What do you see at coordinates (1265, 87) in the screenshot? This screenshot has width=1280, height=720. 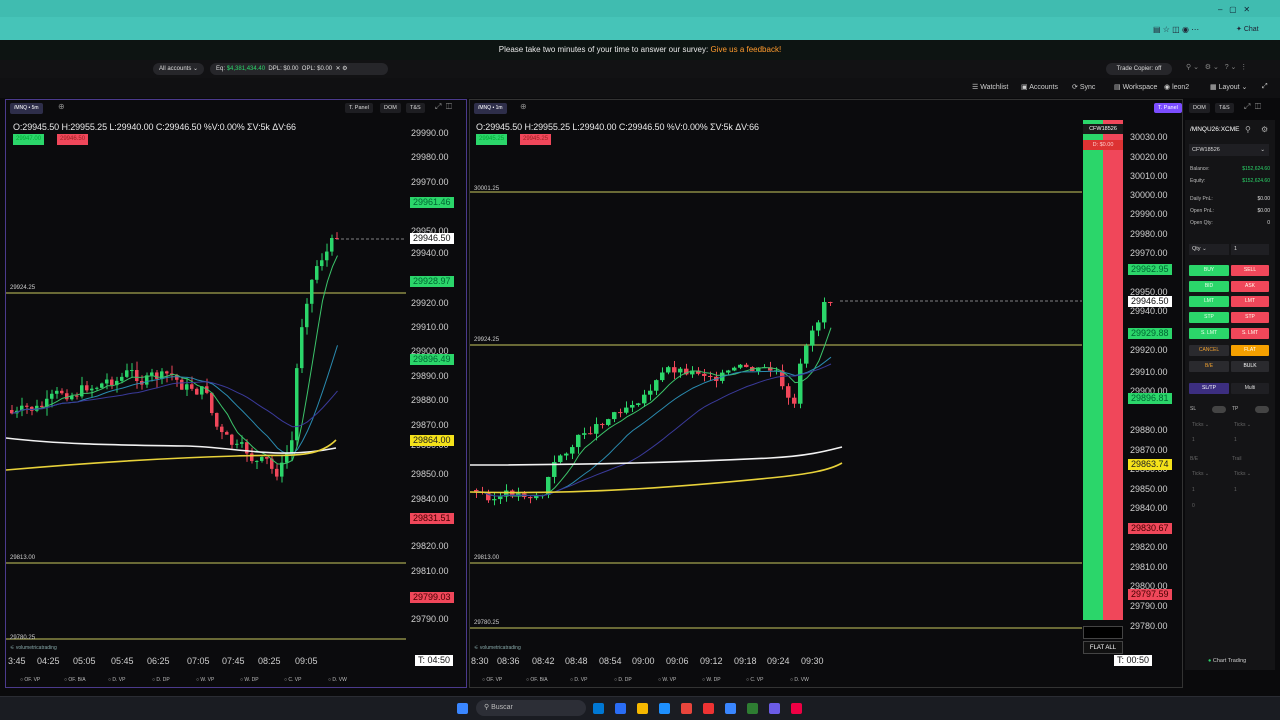 I see `expand-icon: ⤢` at bounding box center [1265, 87].